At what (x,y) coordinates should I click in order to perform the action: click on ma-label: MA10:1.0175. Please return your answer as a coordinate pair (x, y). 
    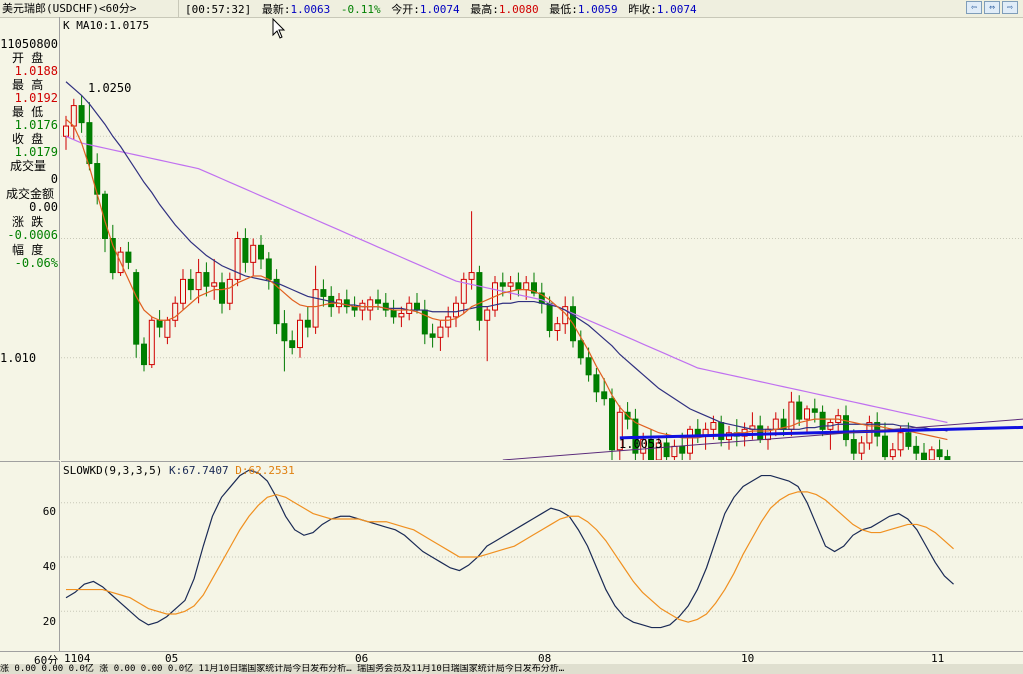
    Looking at the image, I should click on (113, 25).